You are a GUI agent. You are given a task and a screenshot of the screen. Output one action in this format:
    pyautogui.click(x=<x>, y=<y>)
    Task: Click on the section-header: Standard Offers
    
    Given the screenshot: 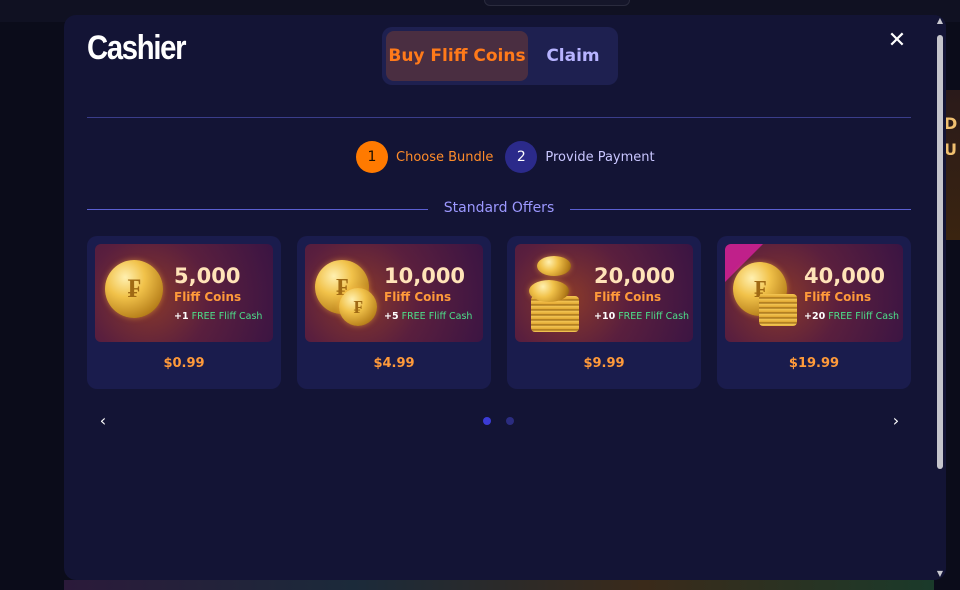 What is the action you would take?
    pyautogui.click(x=499, y=210)
    